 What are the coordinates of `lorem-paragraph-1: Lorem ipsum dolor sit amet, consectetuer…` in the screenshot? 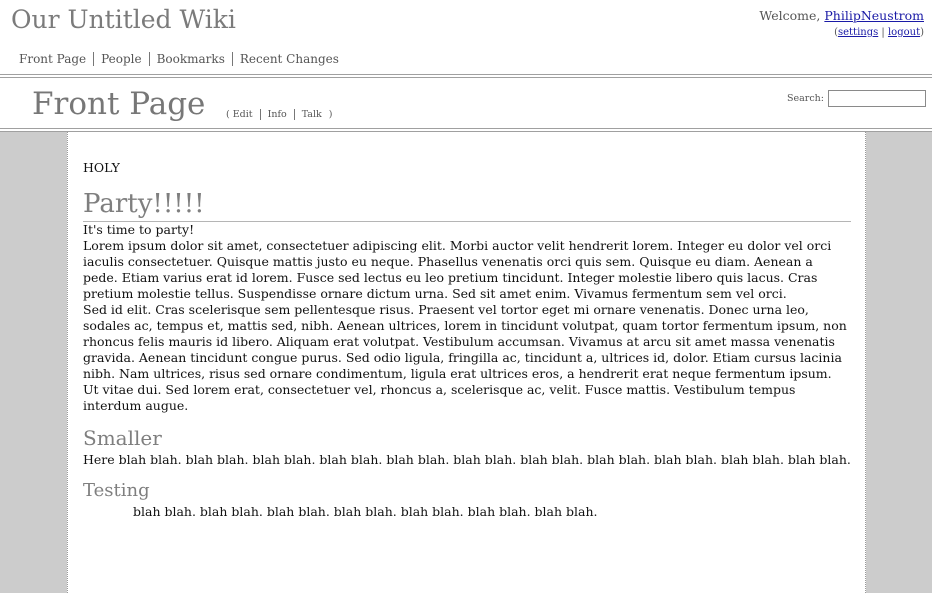 It's located at (457, 269).